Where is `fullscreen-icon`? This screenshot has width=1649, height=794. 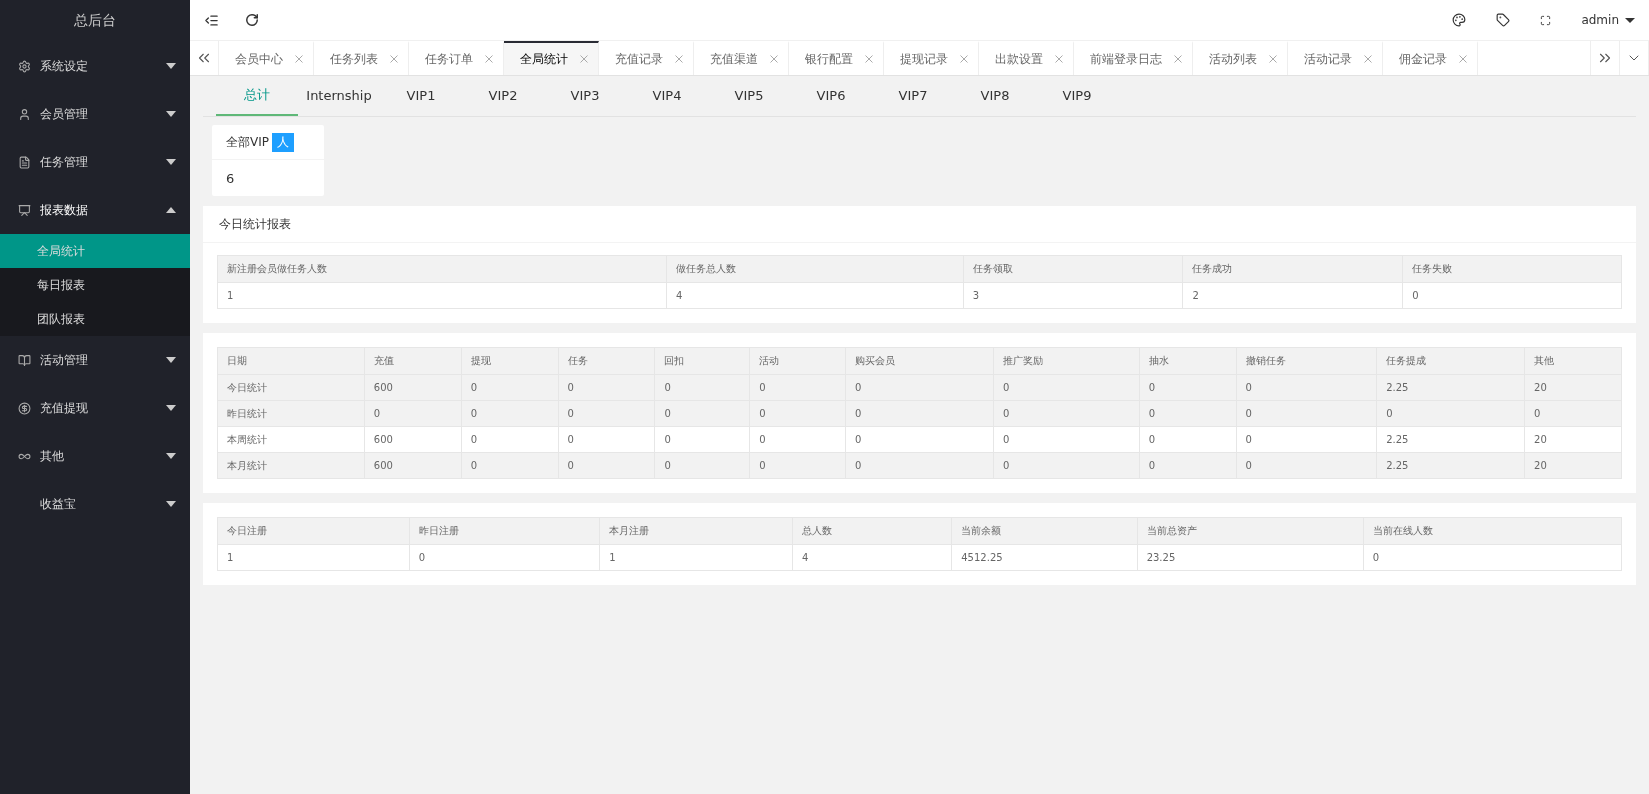
fullscreen-icon is located at coordinates (1546, 20).